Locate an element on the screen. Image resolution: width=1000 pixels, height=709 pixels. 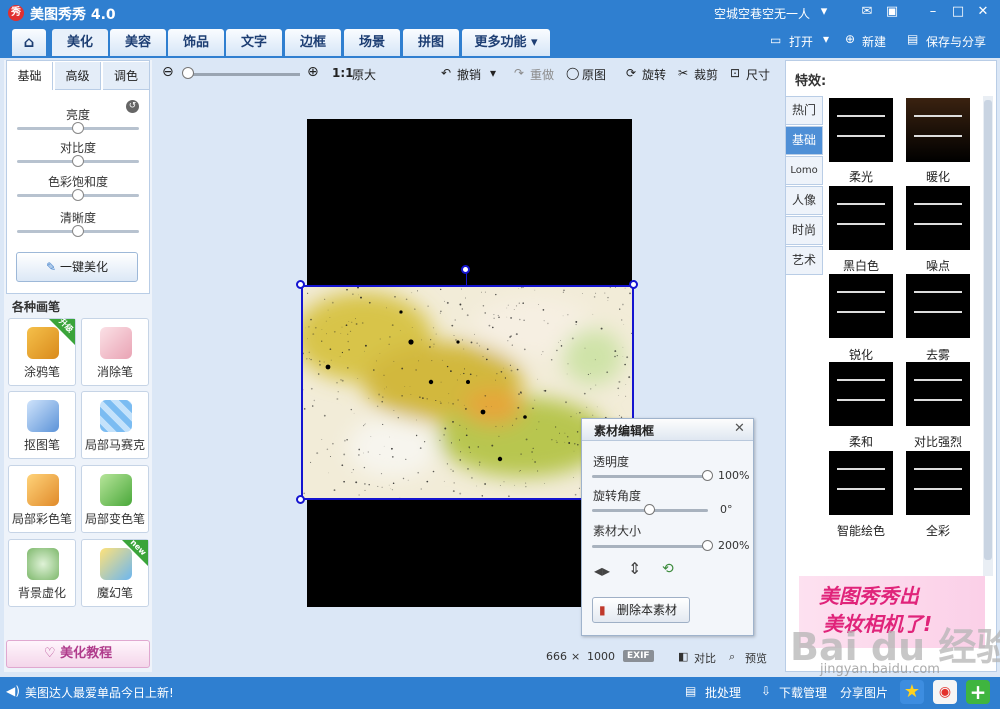
opacity-slider is located at coordinates (650, 476).